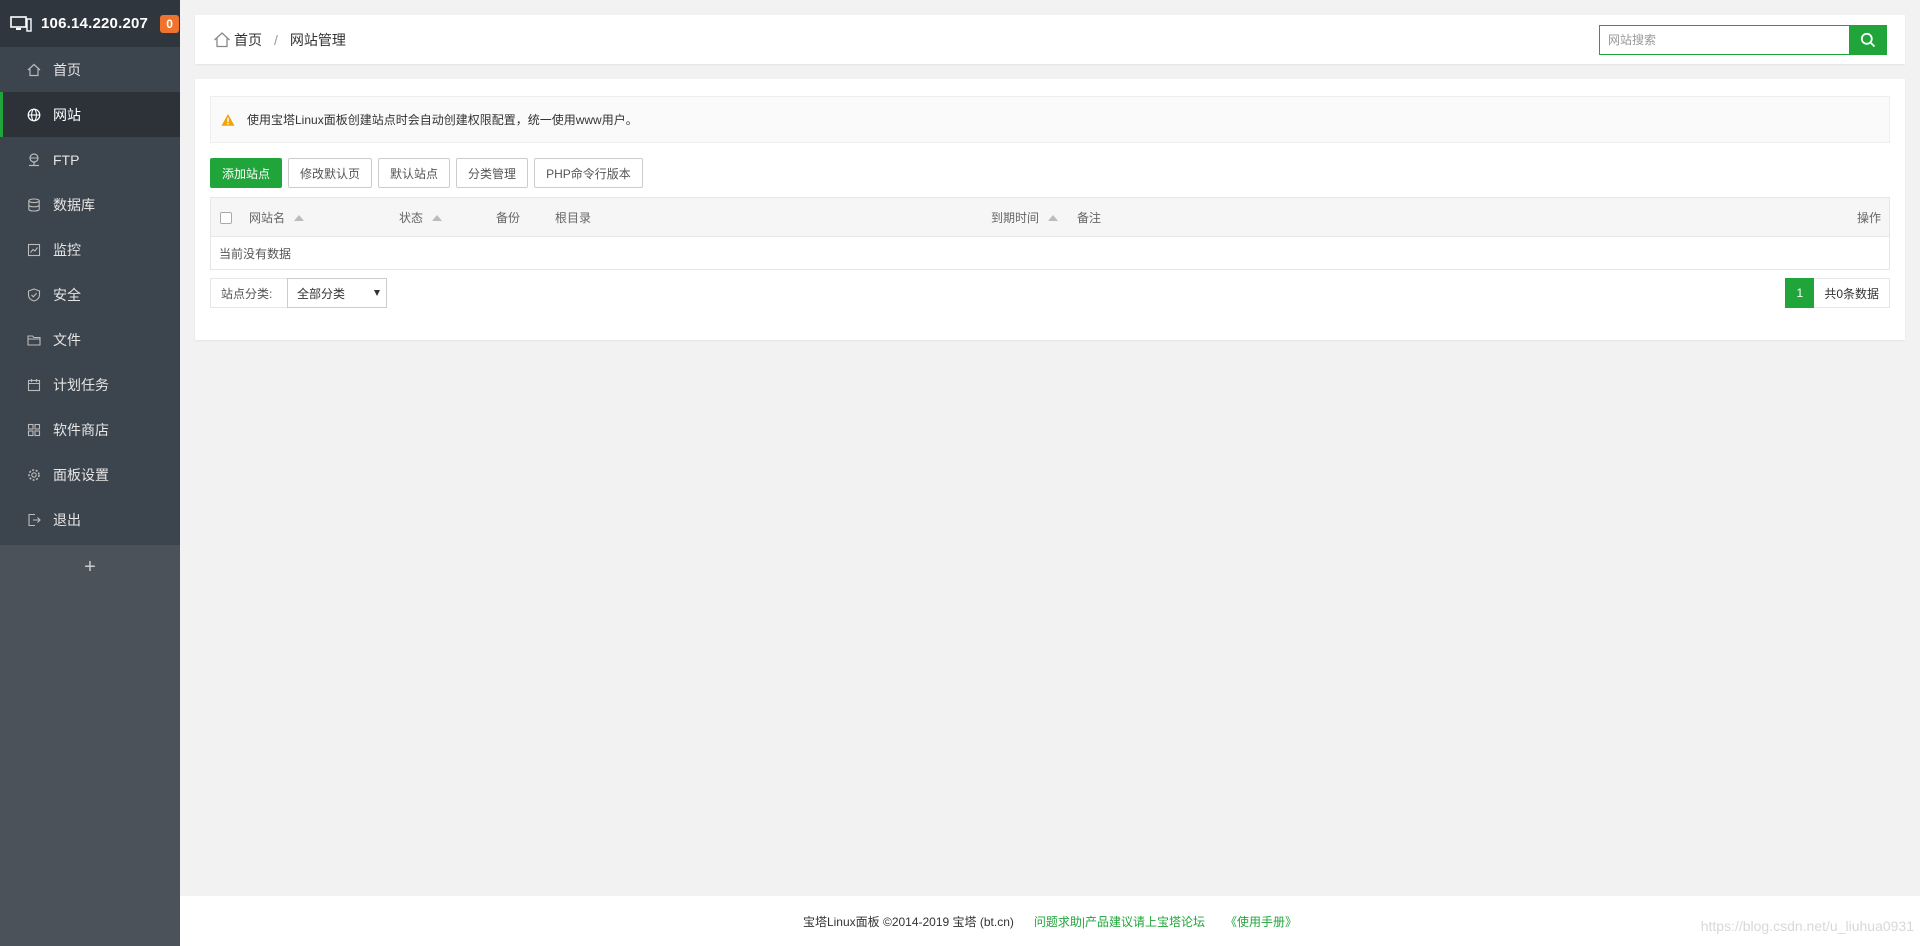 This screenshot has width=1920, height=946. Describe the element at coordinates (588, 173) in the screenshot. I see `php-cli-version-button: PHP命令行版本` at that location.